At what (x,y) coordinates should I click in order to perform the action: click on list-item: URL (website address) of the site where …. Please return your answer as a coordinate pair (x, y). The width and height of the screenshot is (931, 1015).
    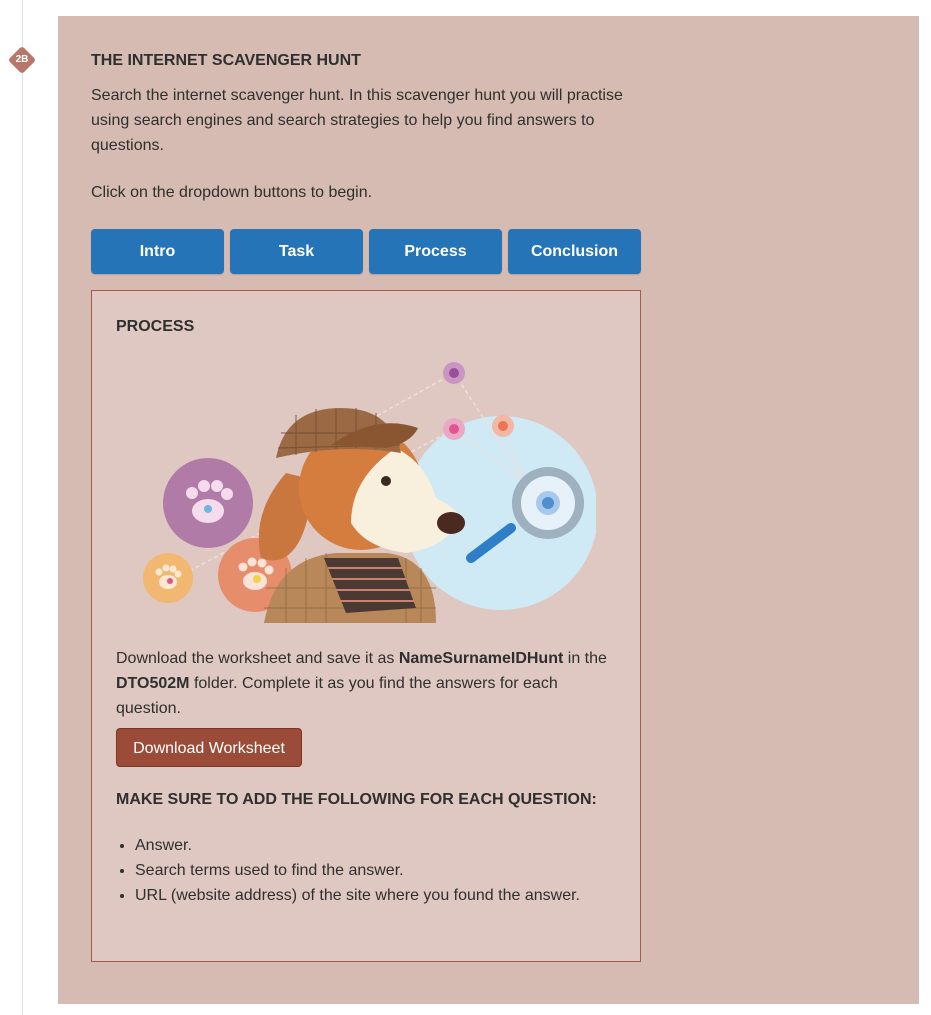
    Looking at the image, I should click on (357, 895).